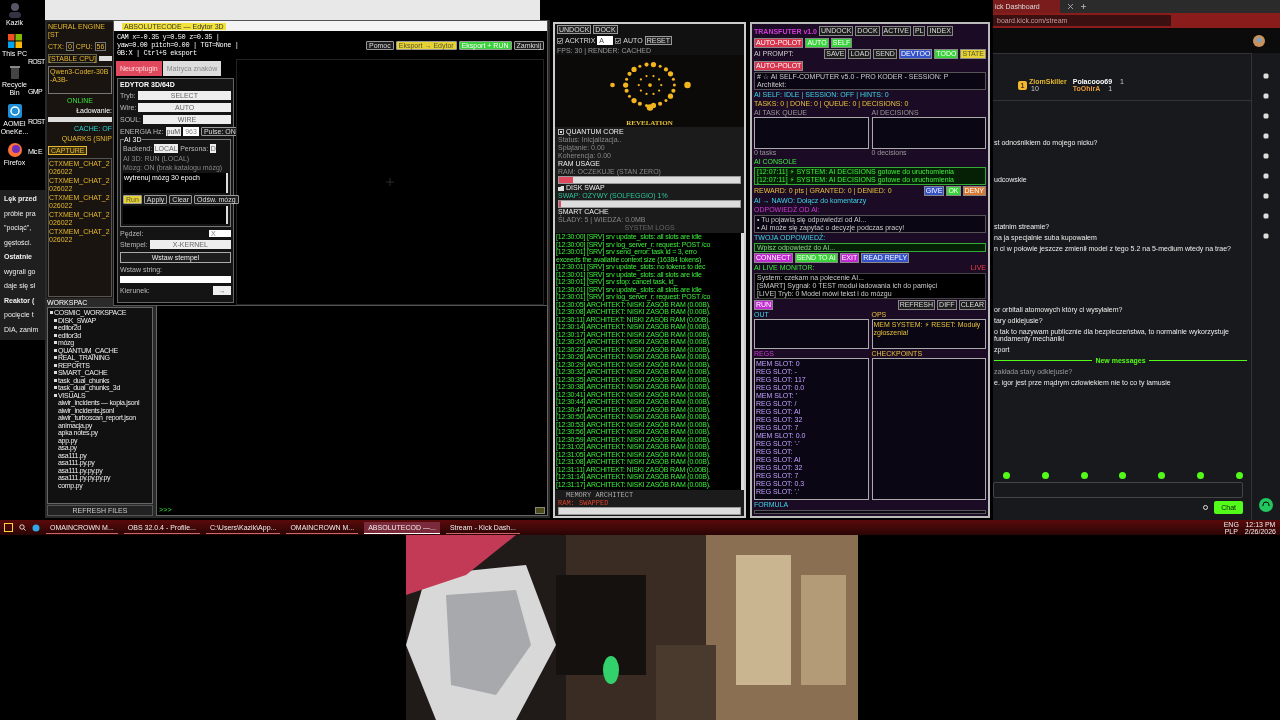 Image resolution: width=1280 pixels, height=720 pixels. What do you see at coordinates (1083, 6) in the screenshot?
I see `plus-icon` at bounding box center [1083, 6].